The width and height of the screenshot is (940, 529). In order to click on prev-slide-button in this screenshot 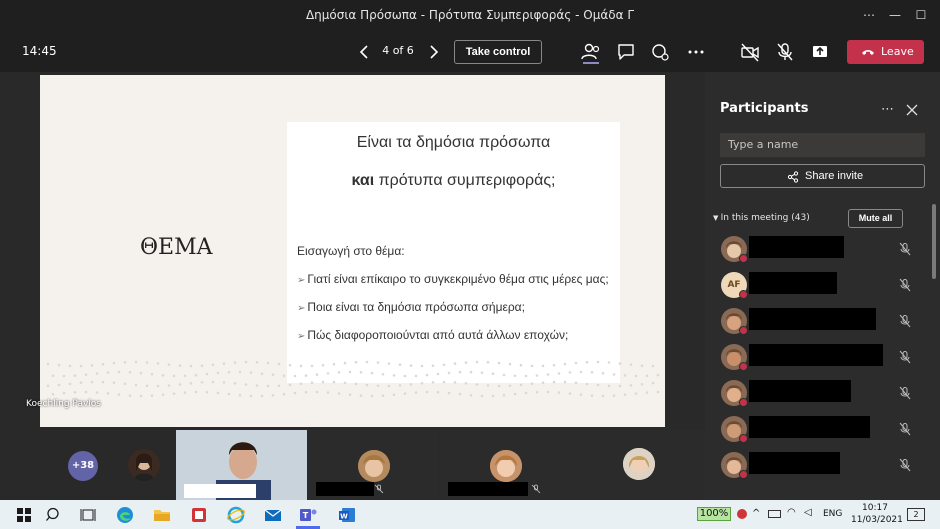, I will do `click(365, 52)`.